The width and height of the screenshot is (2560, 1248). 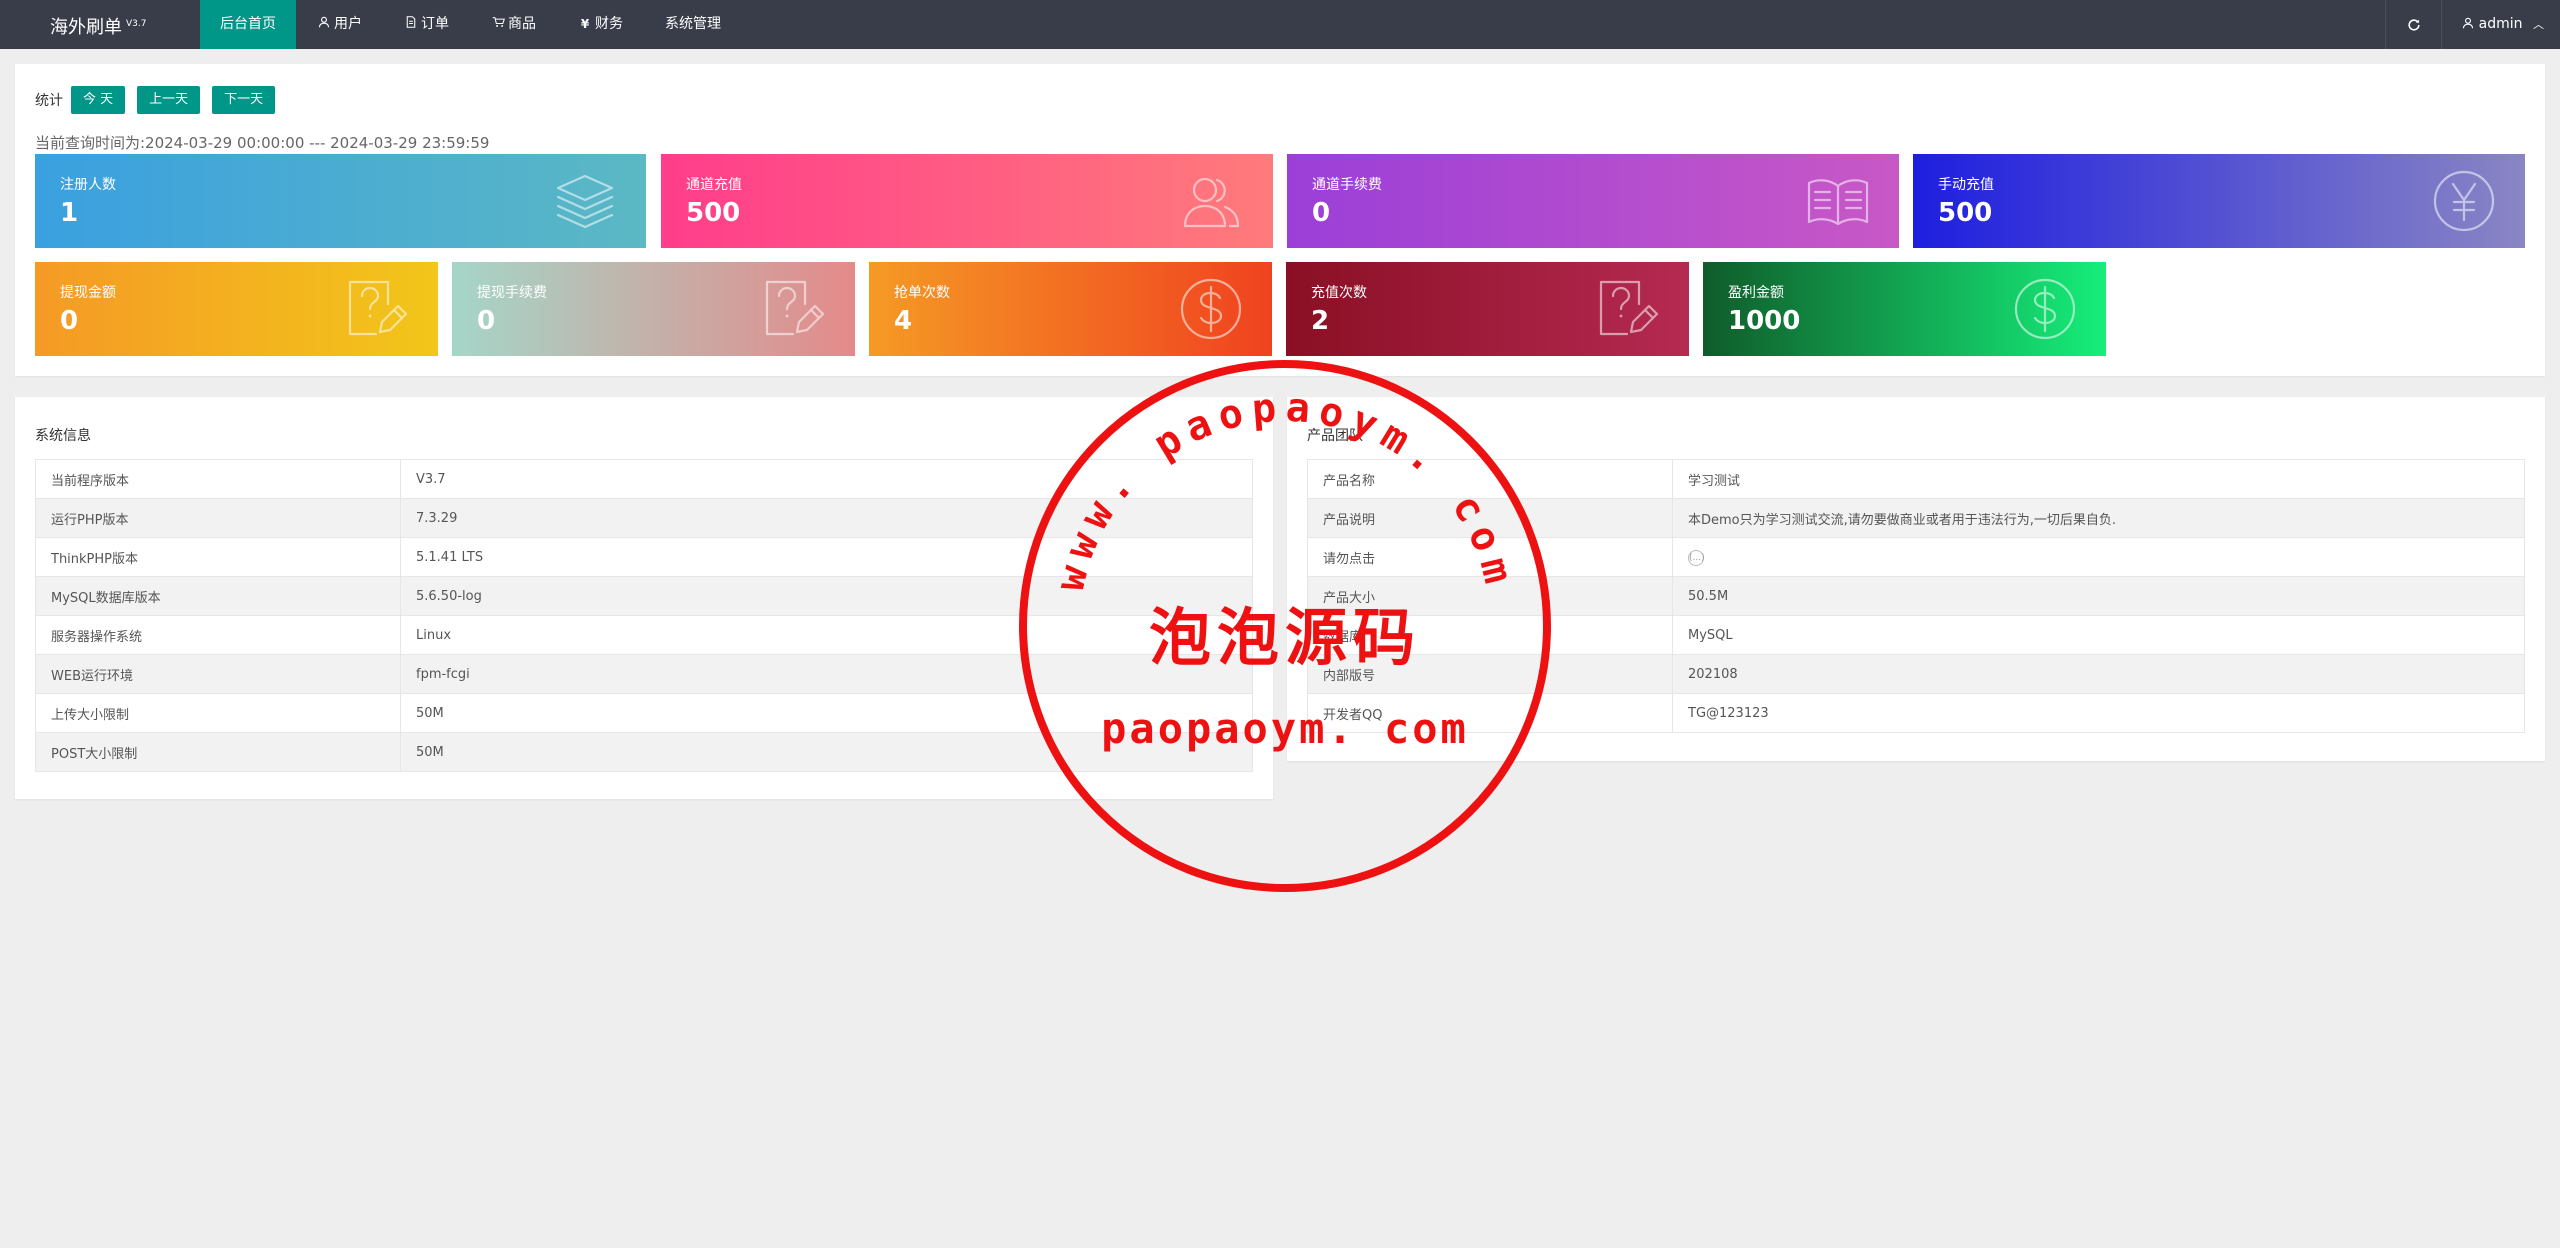 I want to click on info-key: ThinkPHP版本, so click(x=218, y=557).